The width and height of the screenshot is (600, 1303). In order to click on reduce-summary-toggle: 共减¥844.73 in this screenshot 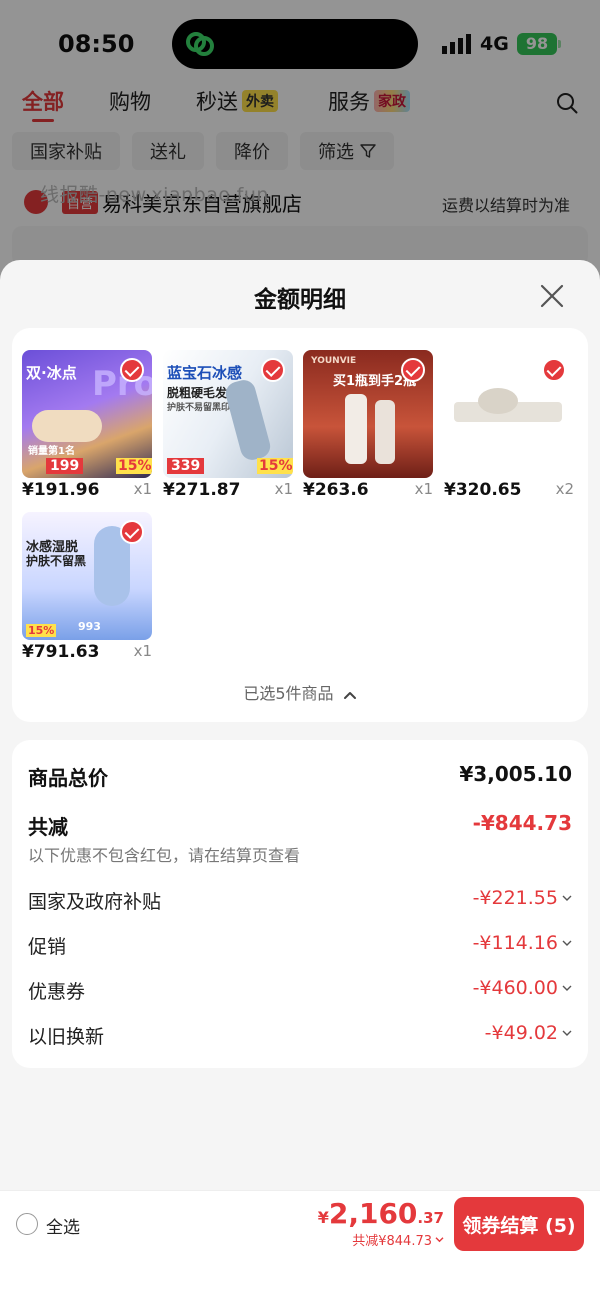, I will do `click(381, 1239)`.